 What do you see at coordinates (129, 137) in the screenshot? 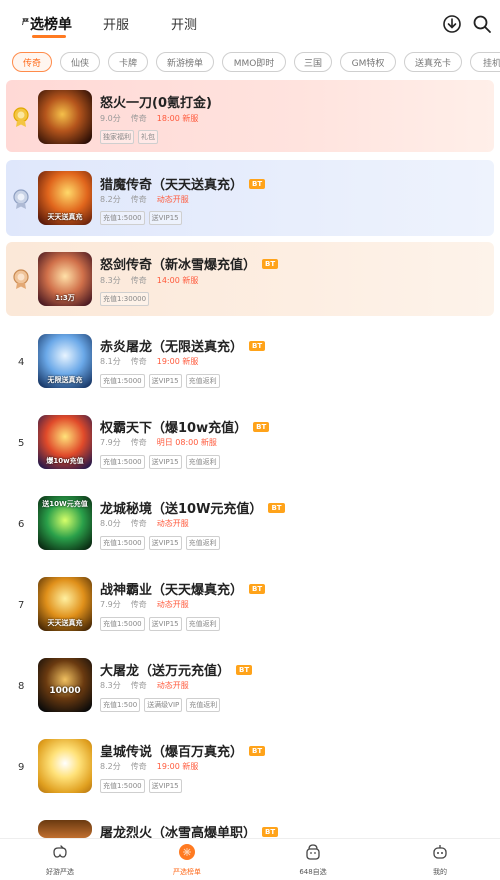
I see `game-tags: 独家福利 礼包` at bounding box center [129, 137].